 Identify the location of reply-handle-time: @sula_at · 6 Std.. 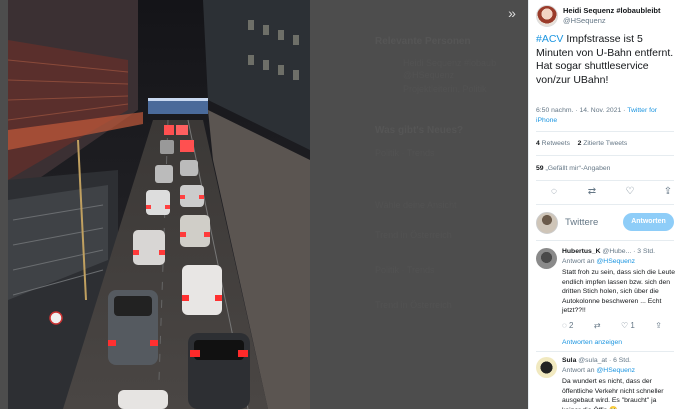
(604, 360).